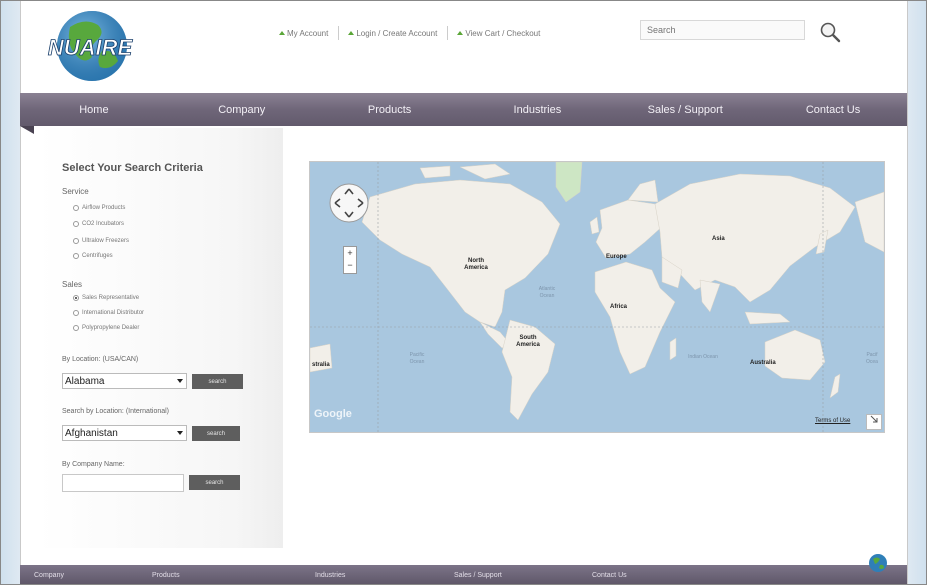 The width and height of the screenshot is (927, 585). What do you see at coordinates (85, 381) in the screenshot?
I see `state-select-value: Alabama` at bounding box center [85, 381].